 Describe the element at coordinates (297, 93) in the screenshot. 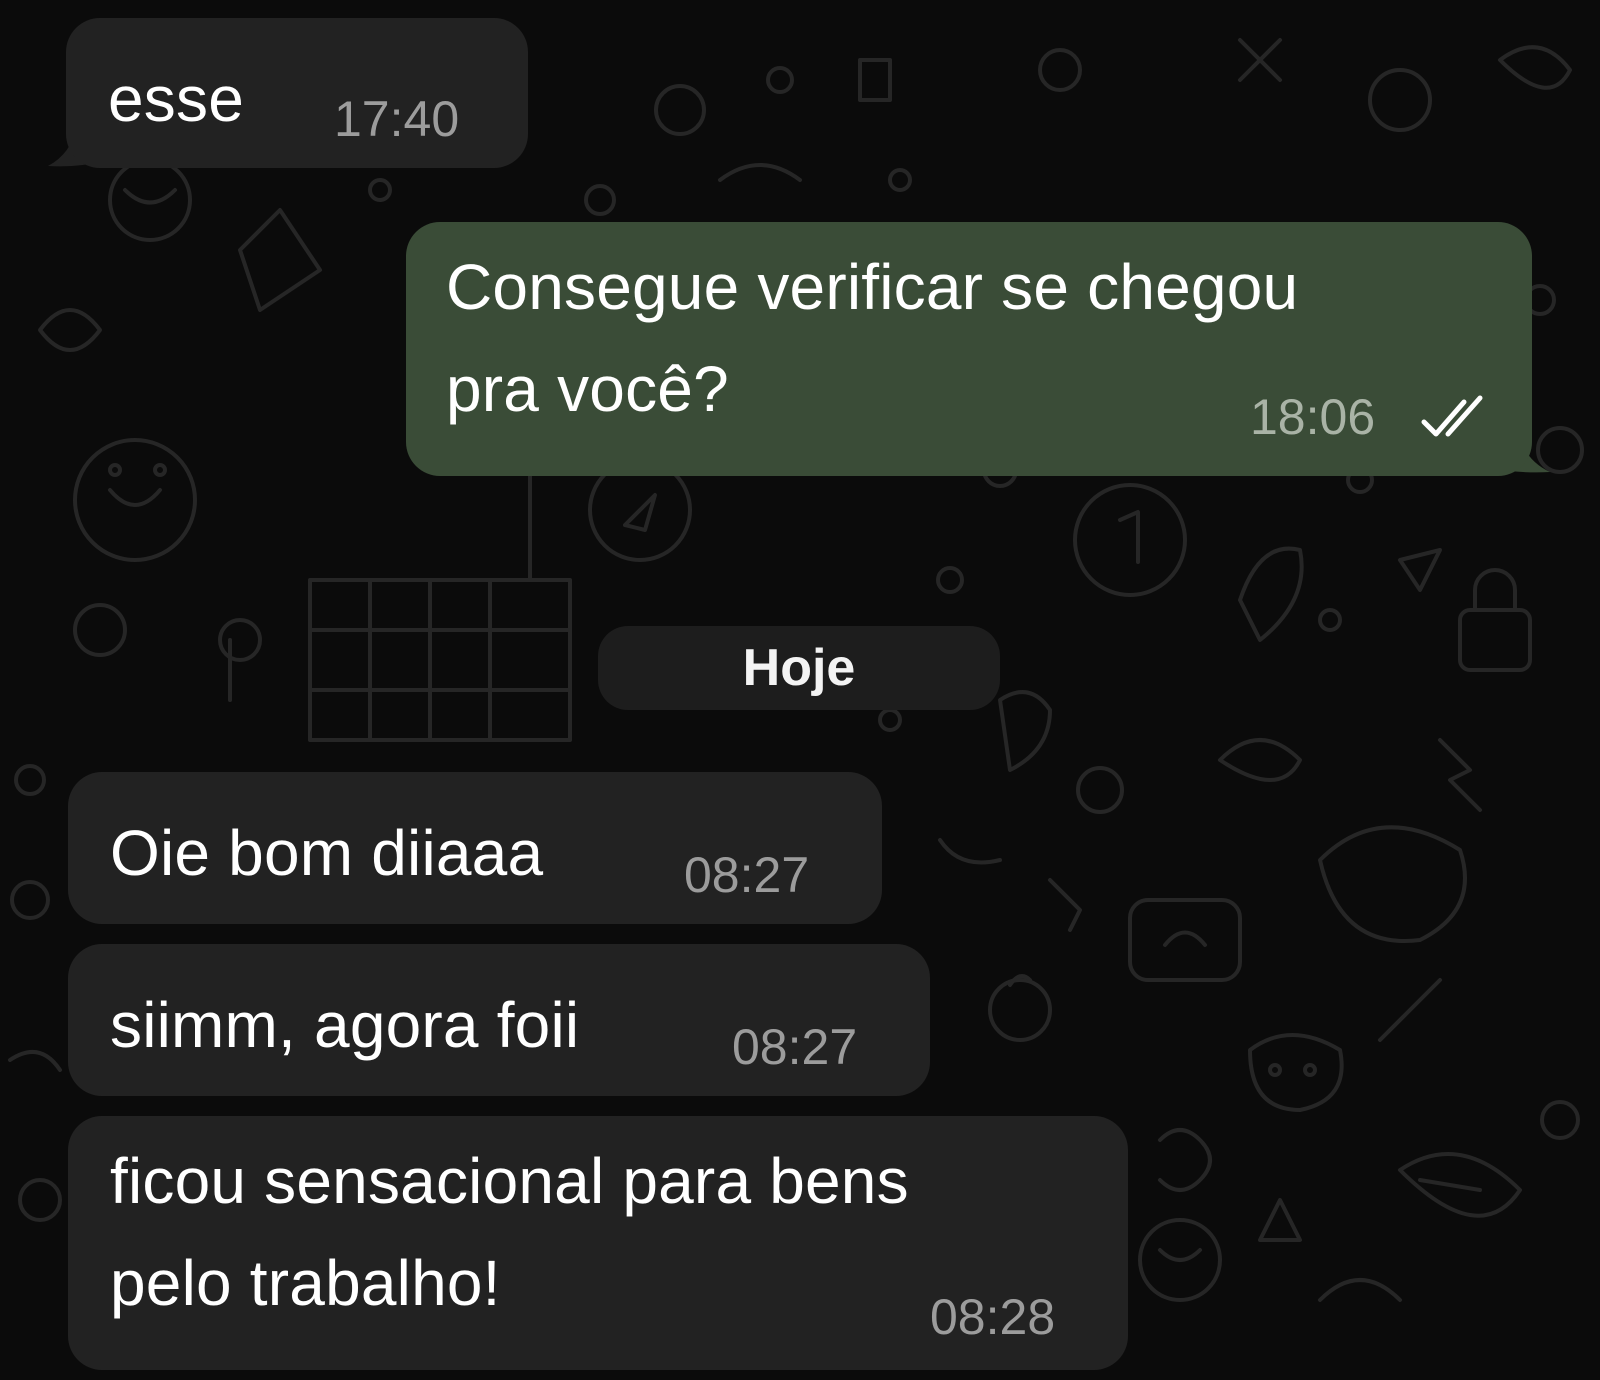

I see `message-bubble-incoming: esse 17:40` at that location.